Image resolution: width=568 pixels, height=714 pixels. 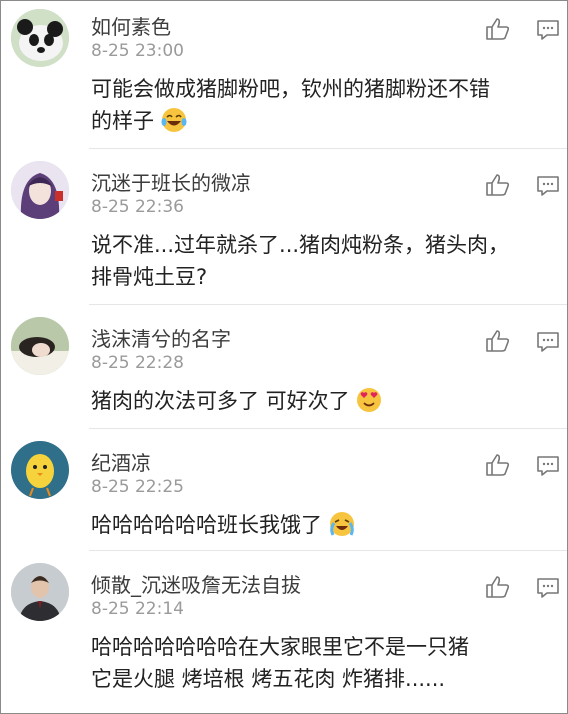 I want to click on panda-avatar, so click(x=40, y=38).